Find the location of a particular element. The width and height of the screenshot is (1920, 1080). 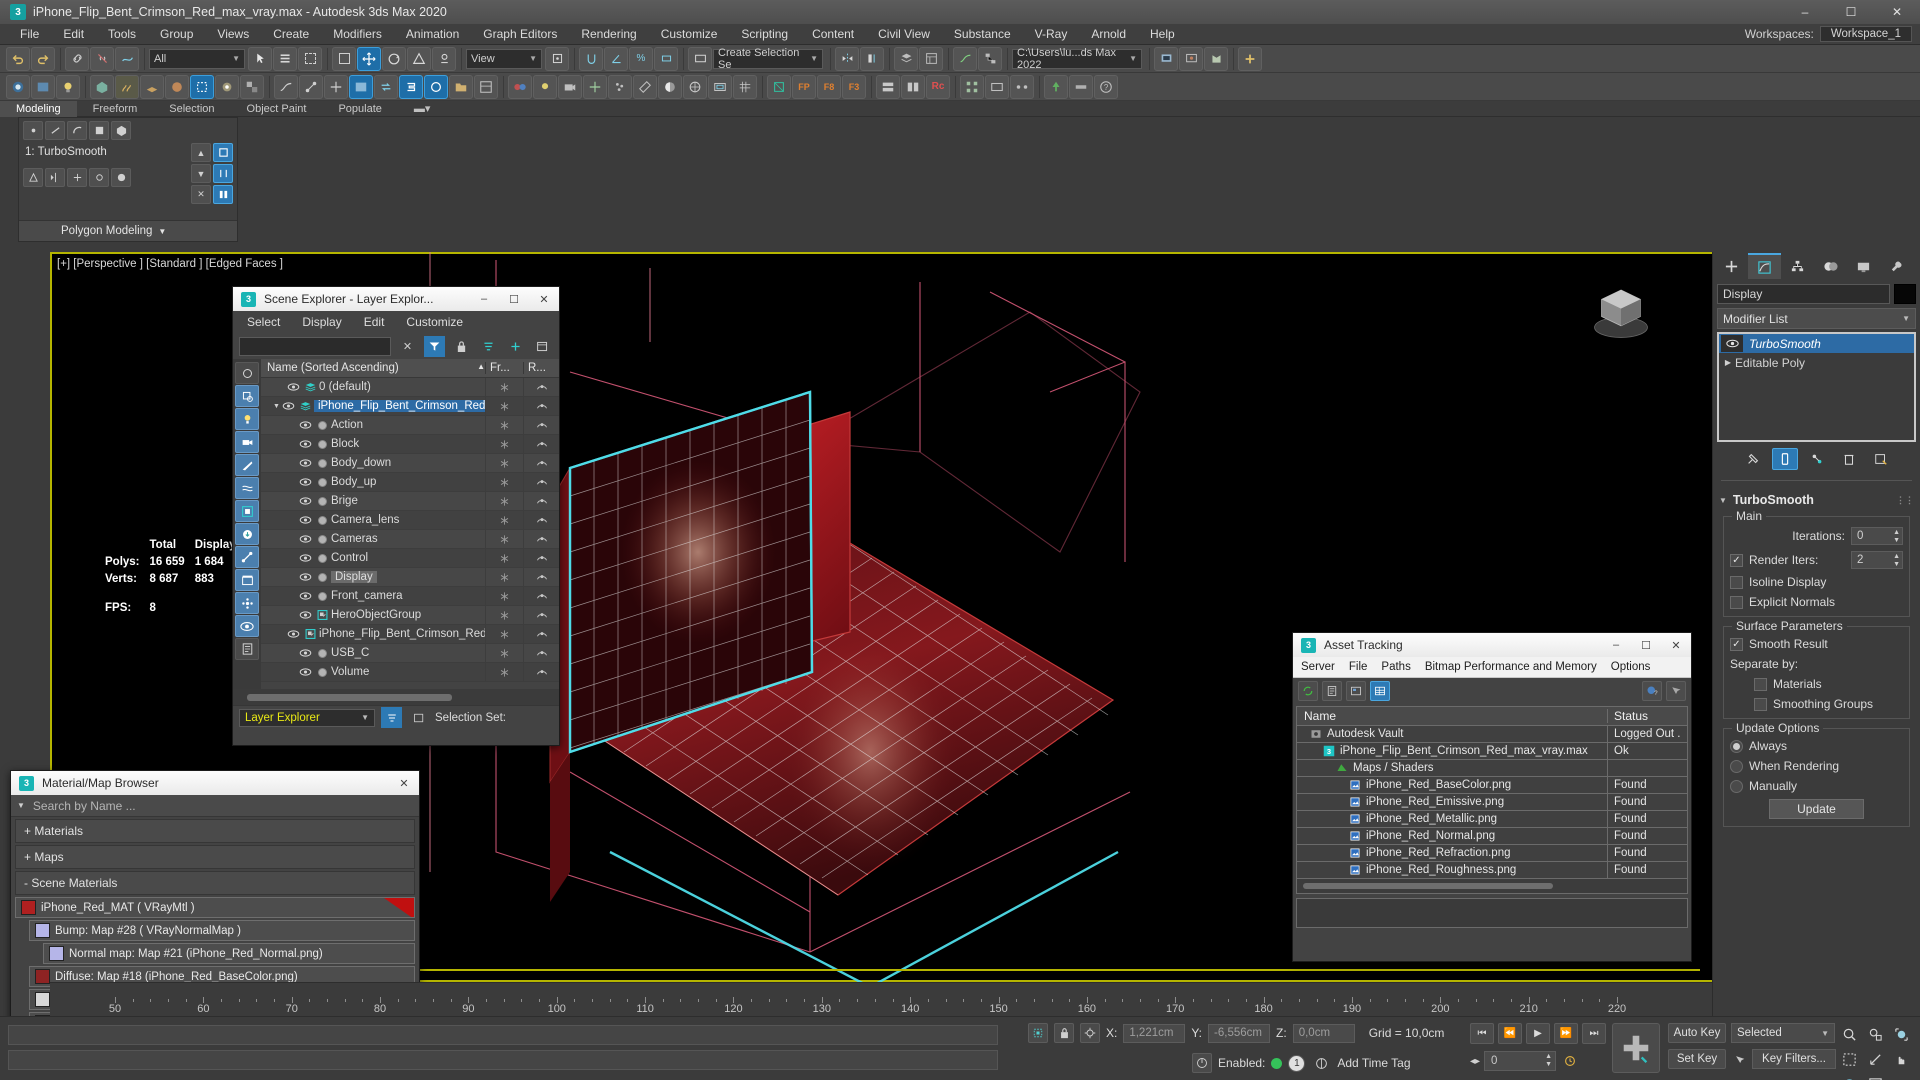

particle-icon is located at coordinates (620, 86).